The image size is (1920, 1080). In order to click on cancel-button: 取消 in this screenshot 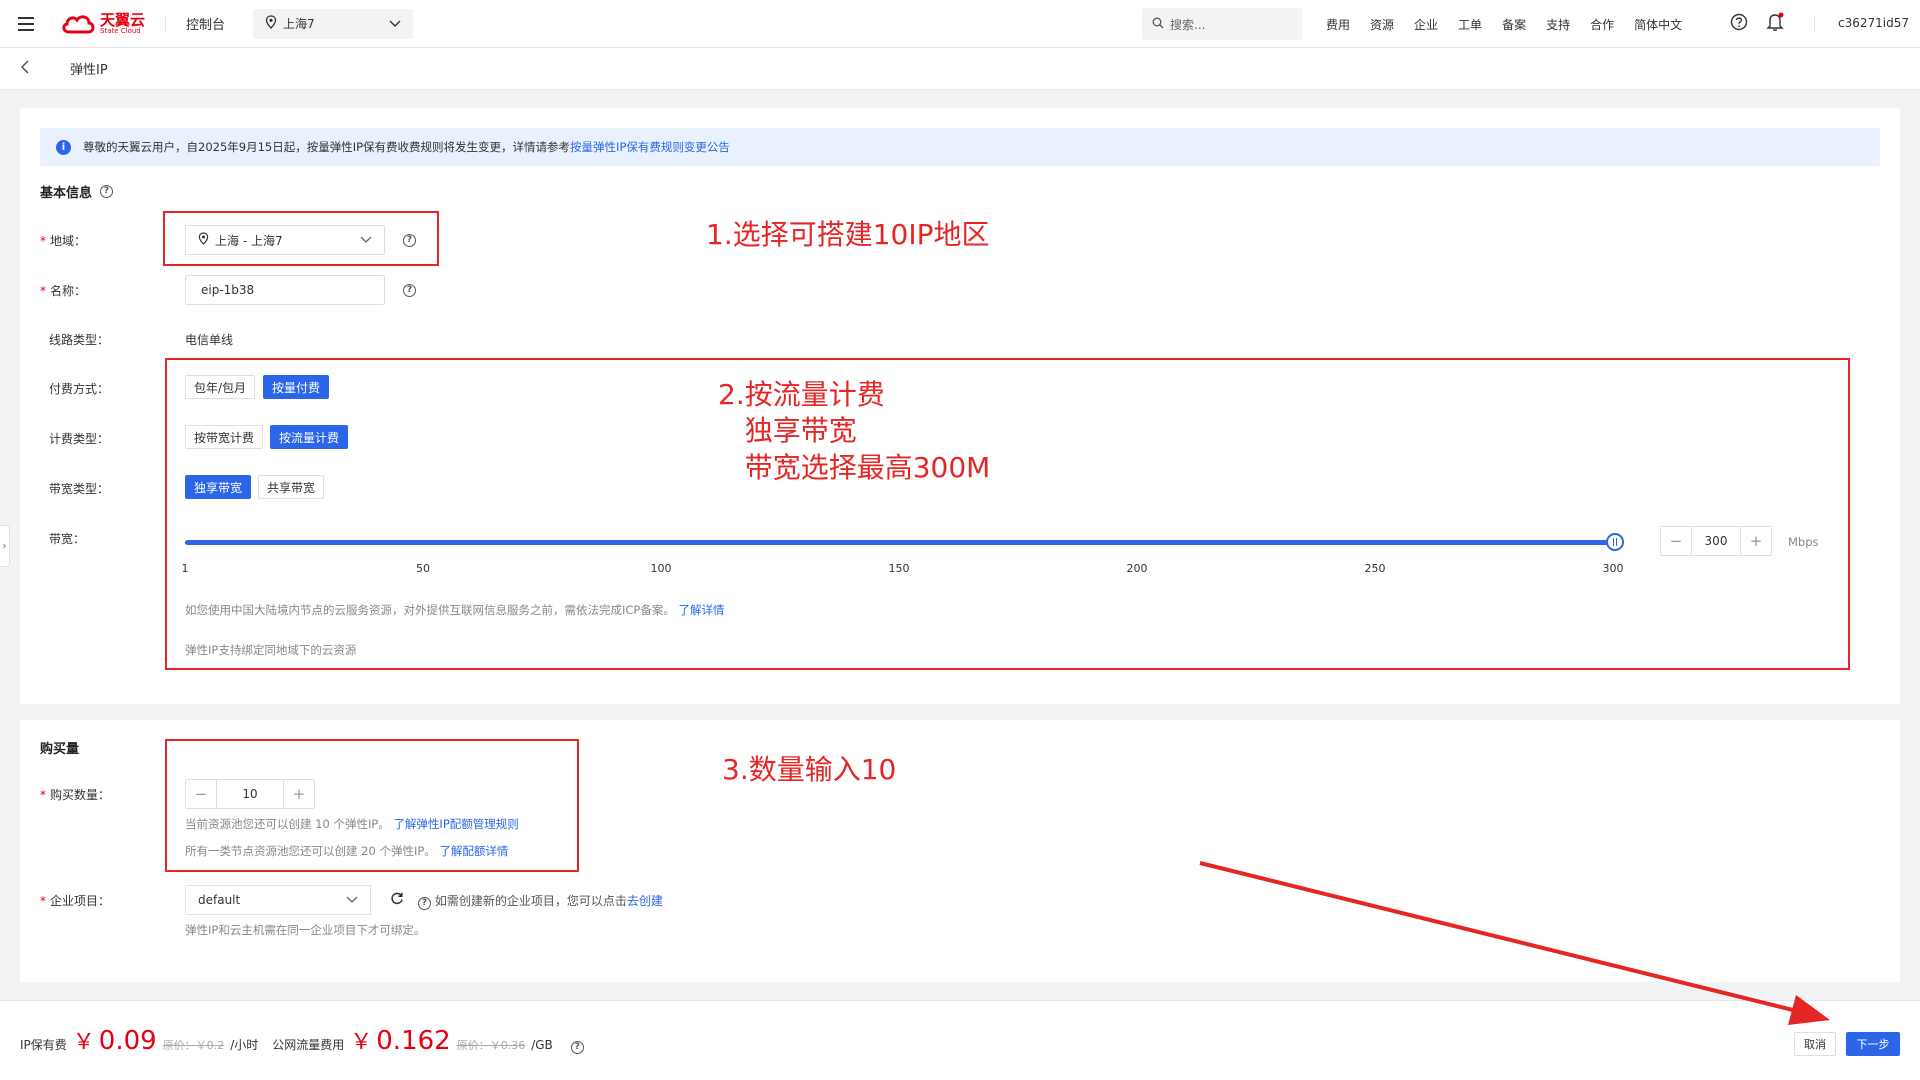, I will do `click(1815, 1044)`.